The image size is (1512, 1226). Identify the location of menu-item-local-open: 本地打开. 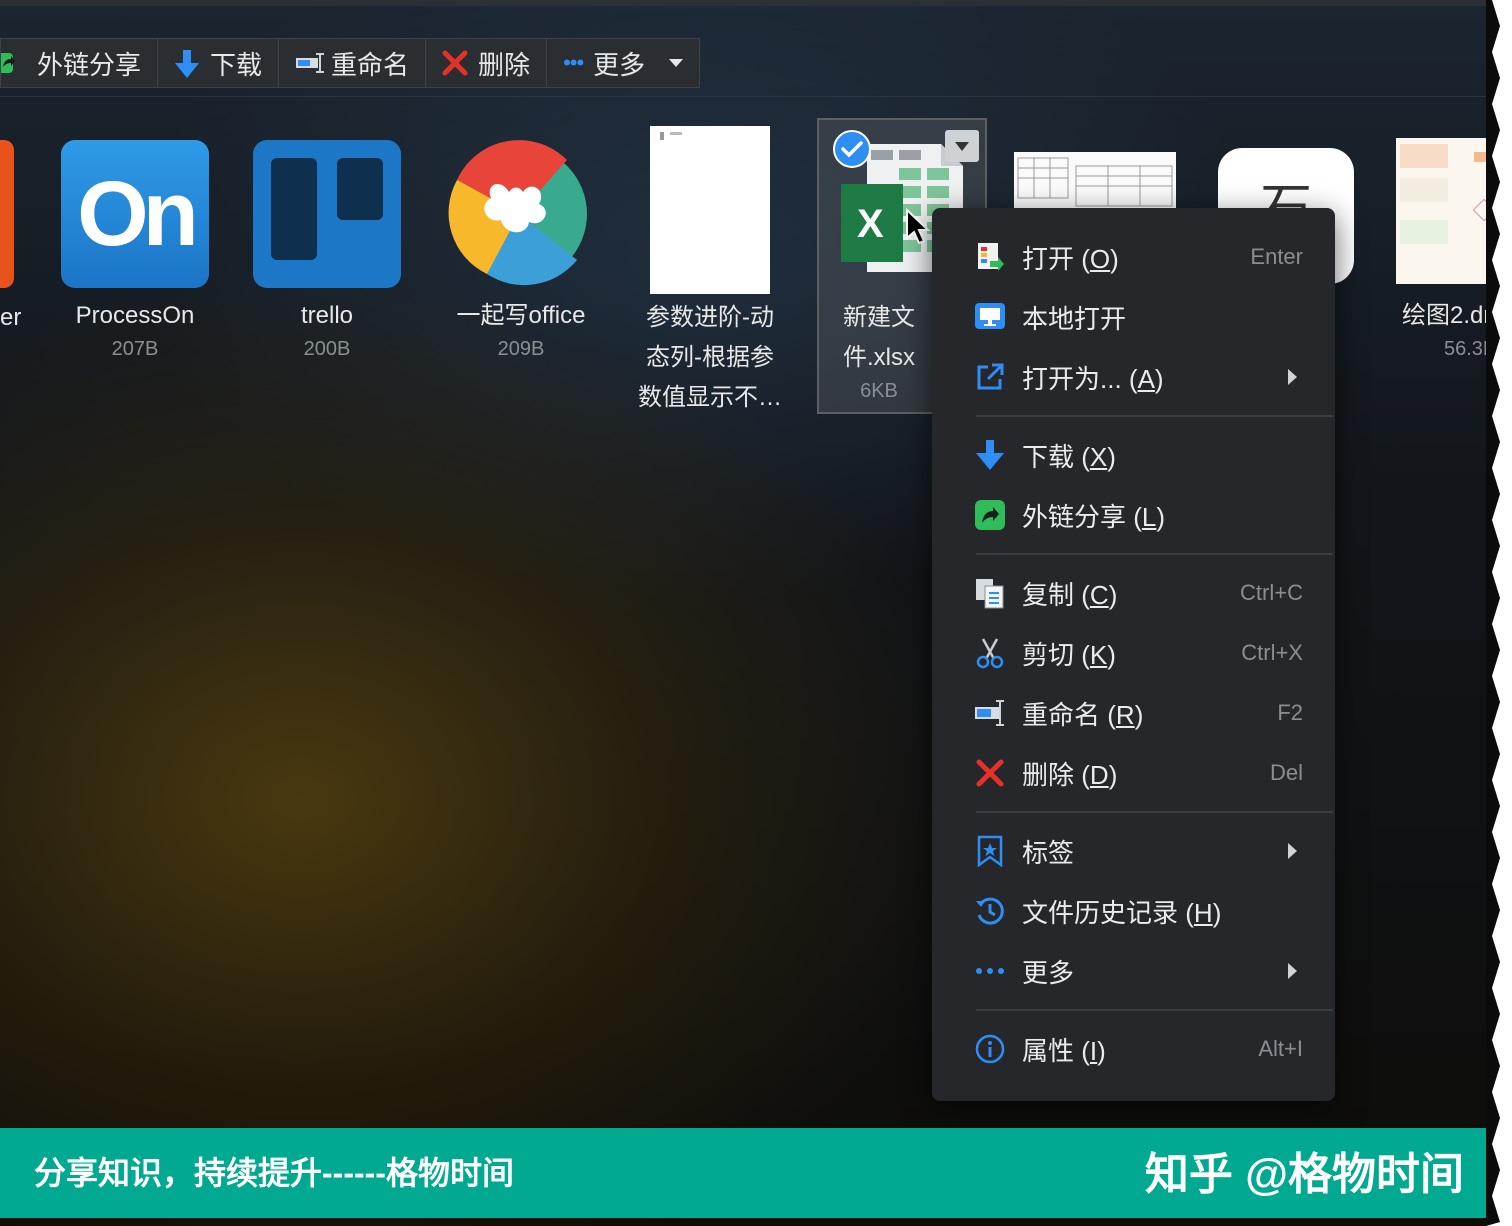
(1133, 317).